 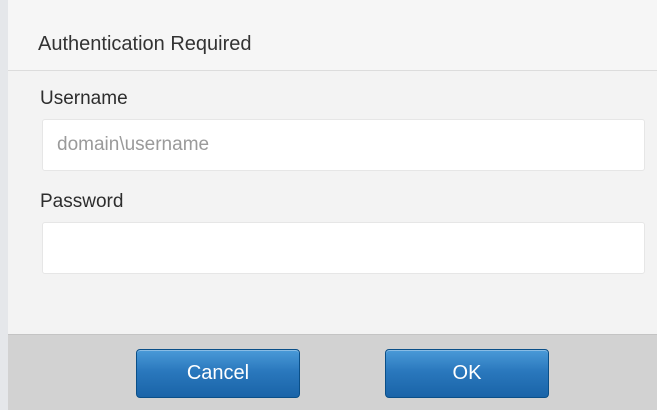 I want to click on ok-button: OK, so click(x=467, y=373).